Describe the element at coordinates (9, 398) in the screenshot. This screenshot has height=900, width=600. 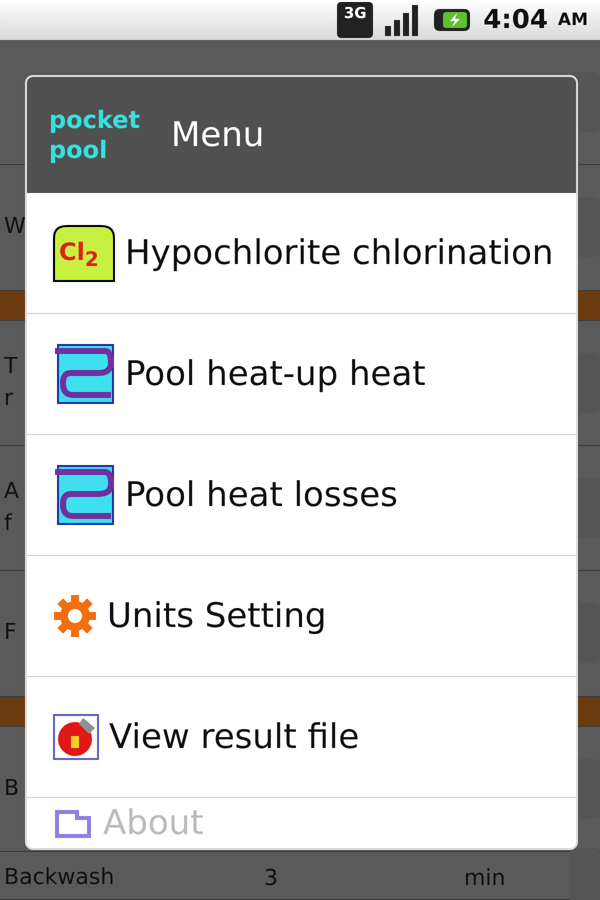
I see `field-label: r` at that location.